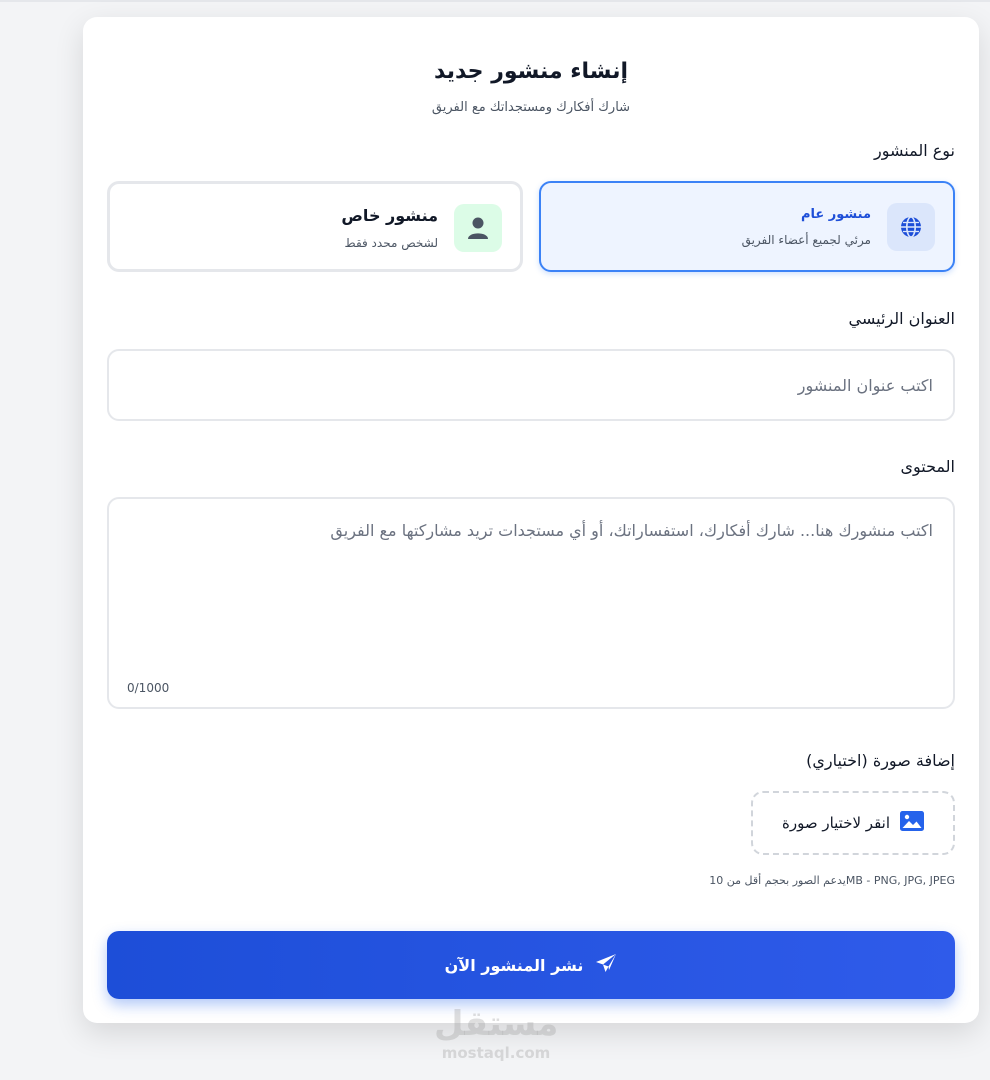 This screenshot has width=990, height=1080. Describe the element at coordinates (496, 1024) in the screenshot. I see `watermark-arabic: مستقل` at that location.